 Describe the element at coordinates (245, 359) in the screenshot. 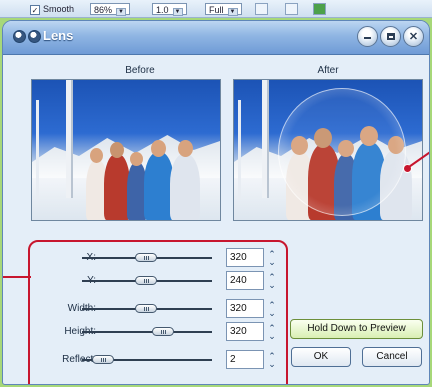

I see `reflect-input: 2` at that location.